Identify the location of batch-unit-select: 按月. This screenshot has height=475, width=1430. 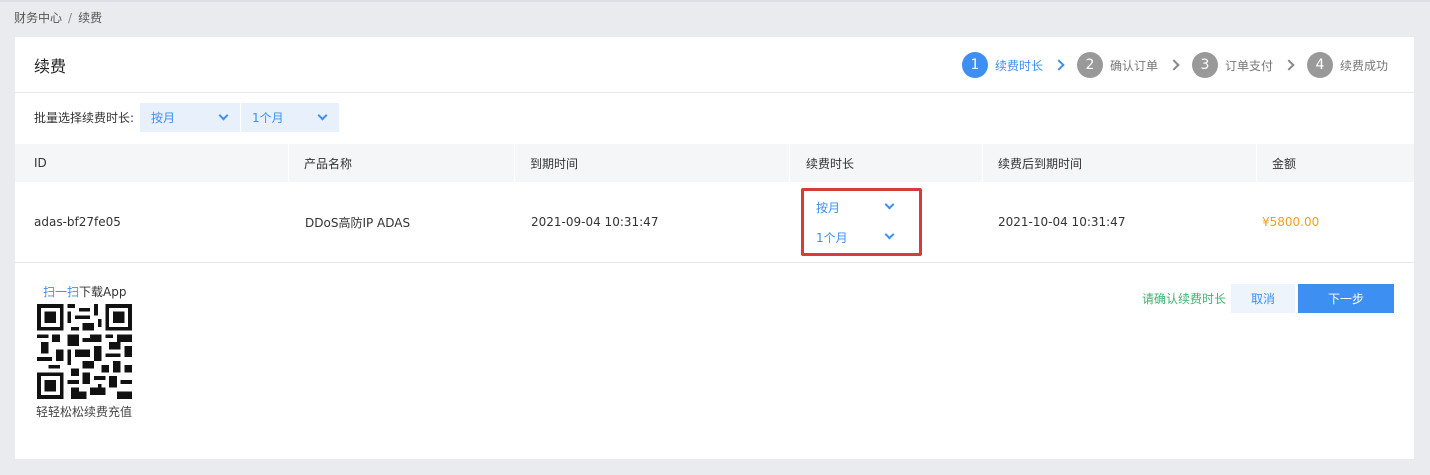
(190, 117).